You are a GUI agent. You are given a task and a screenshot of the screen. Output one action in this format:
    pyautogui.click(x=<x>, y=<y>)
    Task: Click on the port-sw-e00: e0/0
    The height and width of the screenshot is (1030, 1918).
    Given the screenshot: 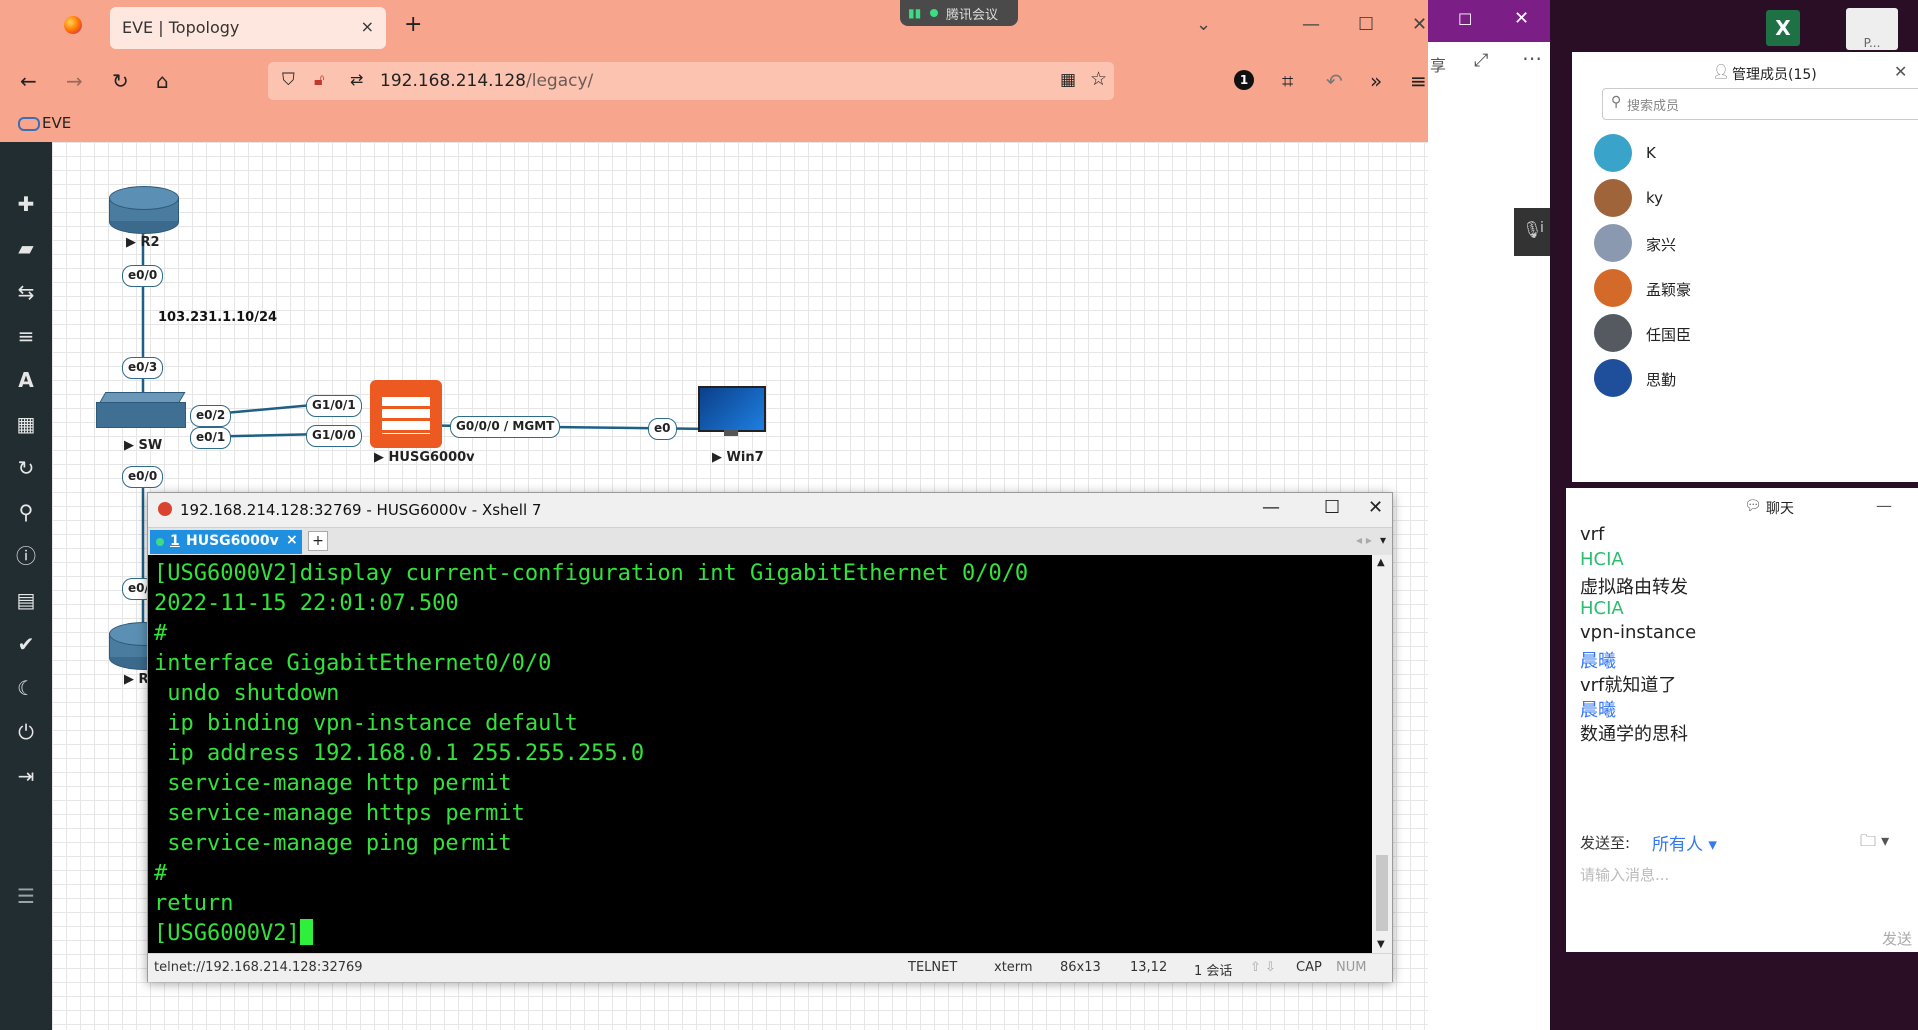 What is the action you would take?
    pyautogui.click(x=143, y=477)
    